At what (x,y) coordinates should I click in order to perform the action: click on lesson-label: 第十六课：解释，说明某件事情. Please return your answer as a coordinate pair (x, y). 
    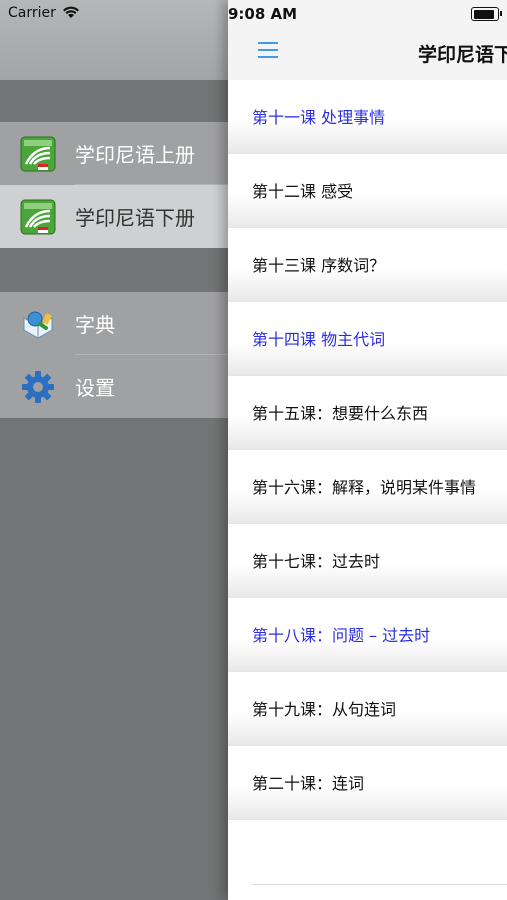
    Looking at the image, I should click on (364, 487).